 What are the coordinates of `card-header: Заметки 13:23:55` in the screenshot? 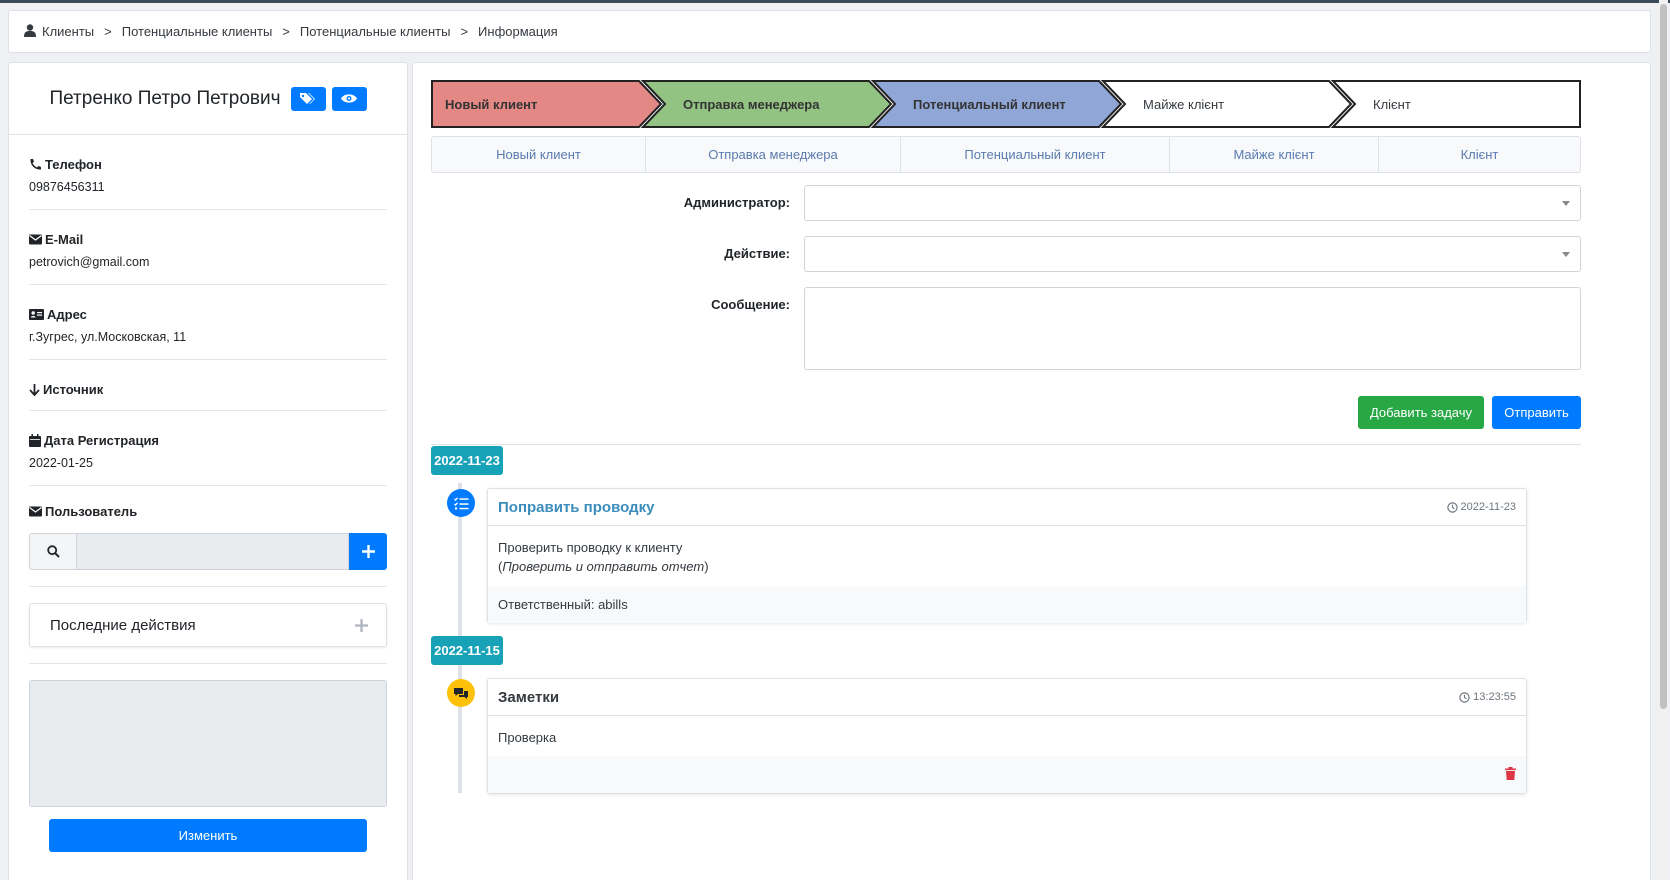 It's located at (1007, 697).